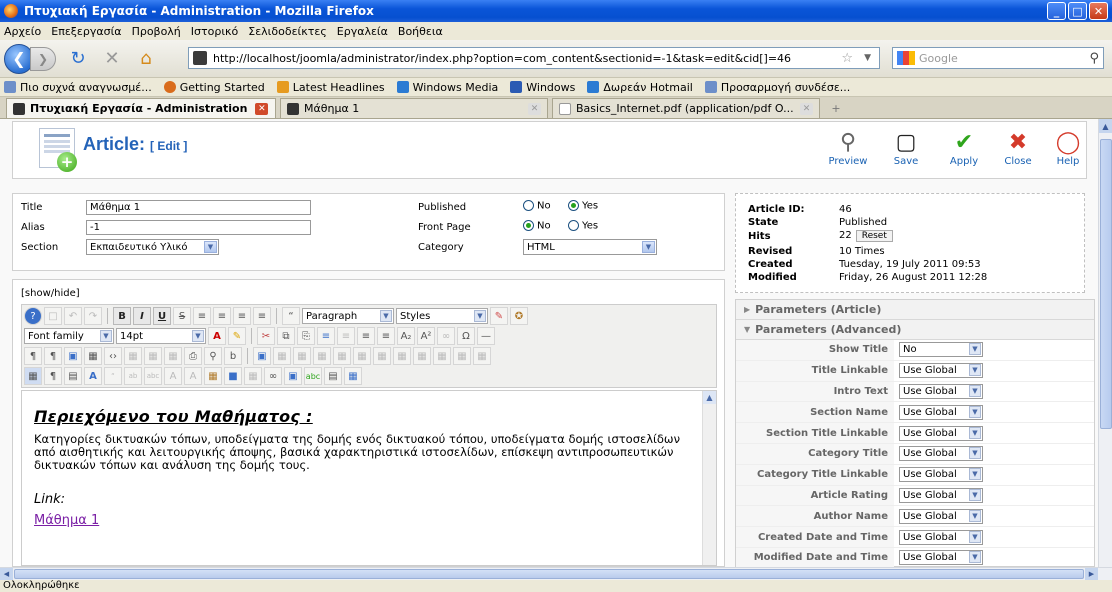 This screenshot has width=1112, height=592. I want to click on styles-select: Styles ▼, so click(442, 316).